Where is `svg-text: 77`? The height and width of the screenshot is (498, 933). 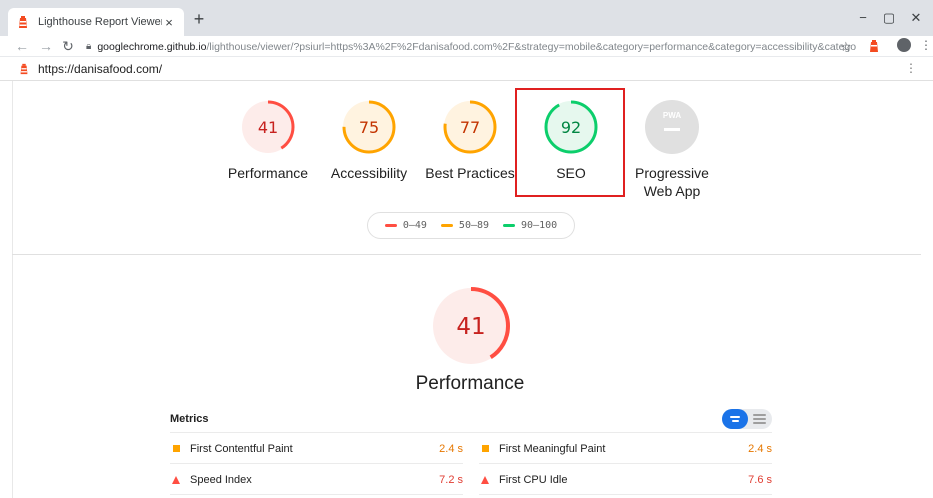
svg-text: 77 is located at coordinates (470, 127).